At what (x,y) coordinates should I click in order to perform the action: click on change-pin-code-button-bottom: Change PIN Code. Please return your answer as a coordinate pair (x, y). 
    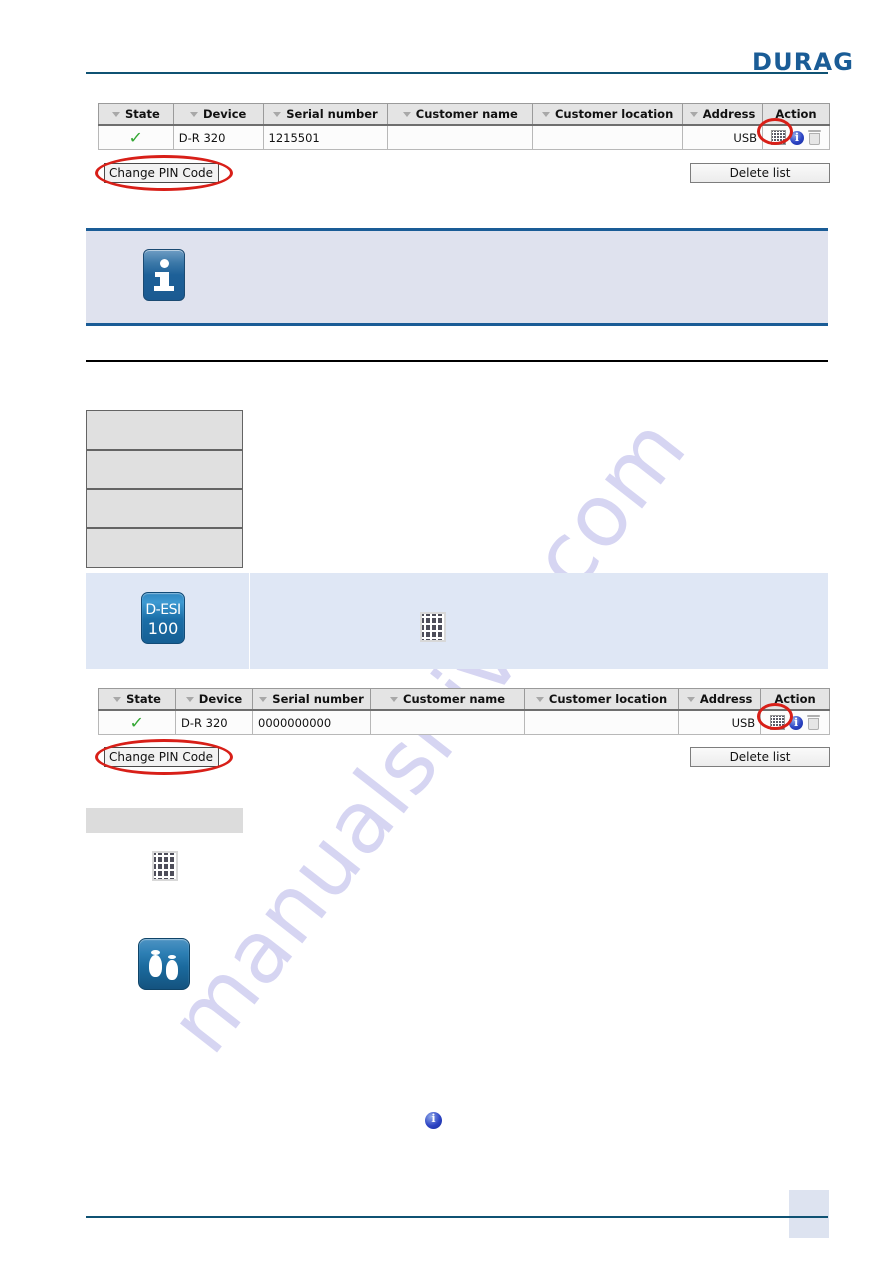
    Looking at the image, I should click on (161, 757).